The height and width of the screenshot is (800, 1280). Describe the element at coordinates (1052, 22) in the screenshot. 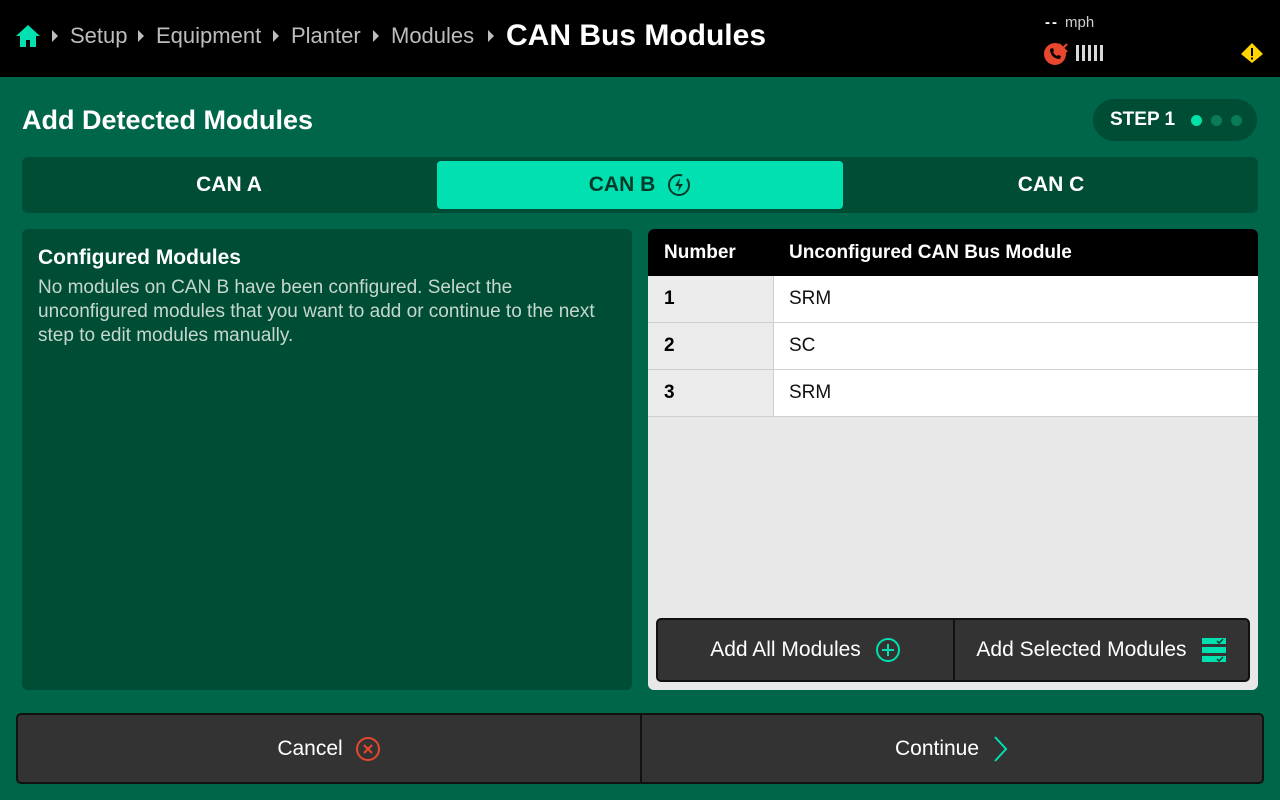

I see `speed-value: --` at that location.